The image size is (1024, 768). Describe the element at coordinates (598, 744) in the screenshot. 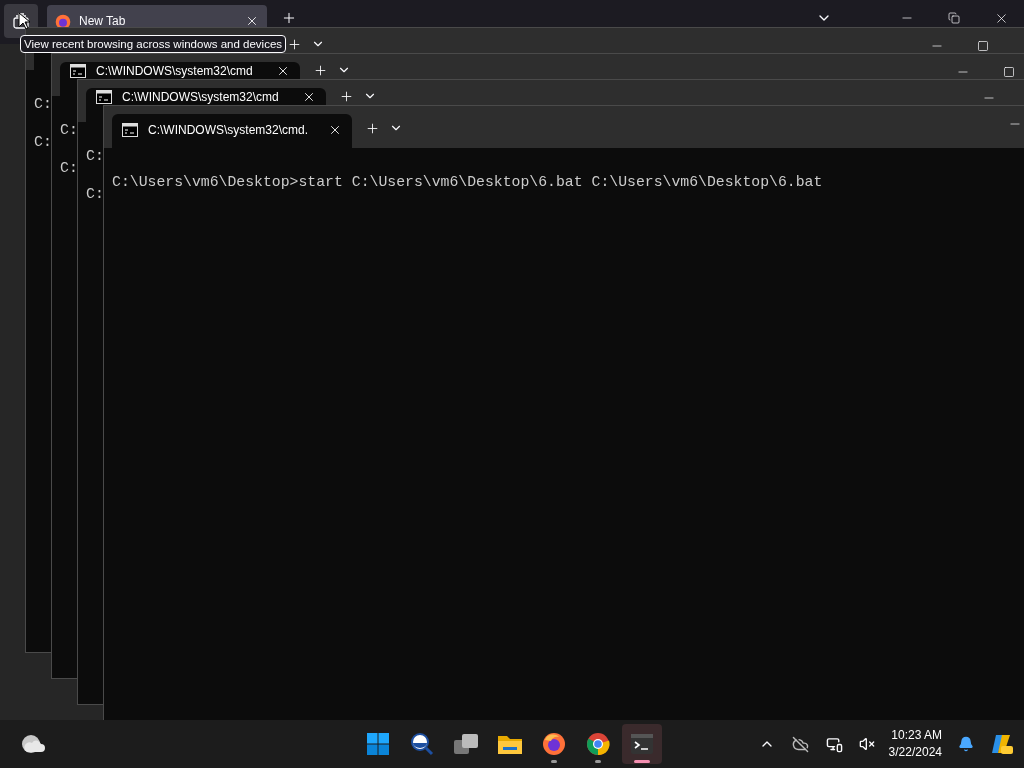

I see `chrome-icon` at that location.